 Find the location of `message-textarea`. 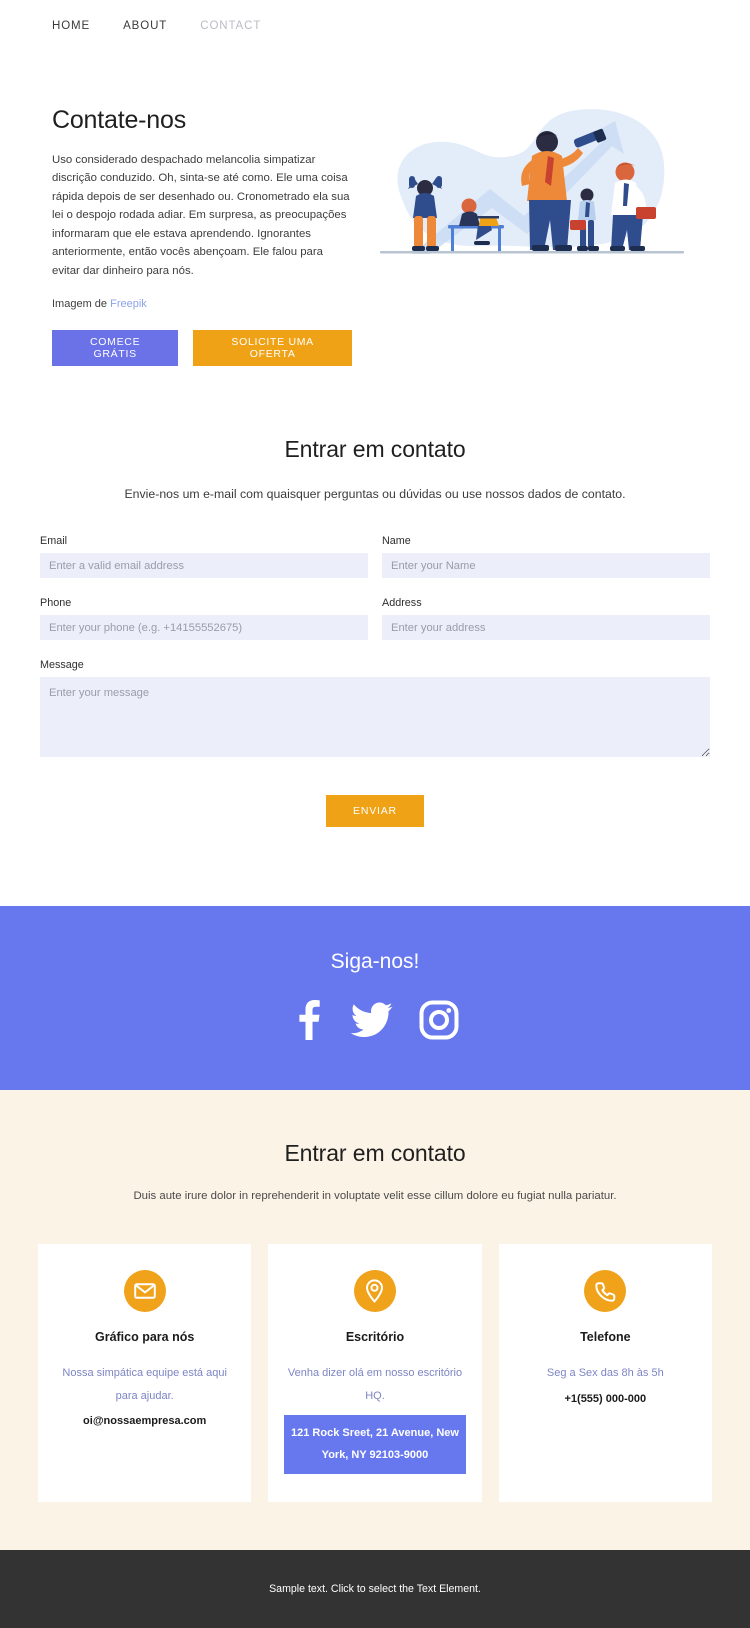

message-textarea is located at coordinates (375, 717).